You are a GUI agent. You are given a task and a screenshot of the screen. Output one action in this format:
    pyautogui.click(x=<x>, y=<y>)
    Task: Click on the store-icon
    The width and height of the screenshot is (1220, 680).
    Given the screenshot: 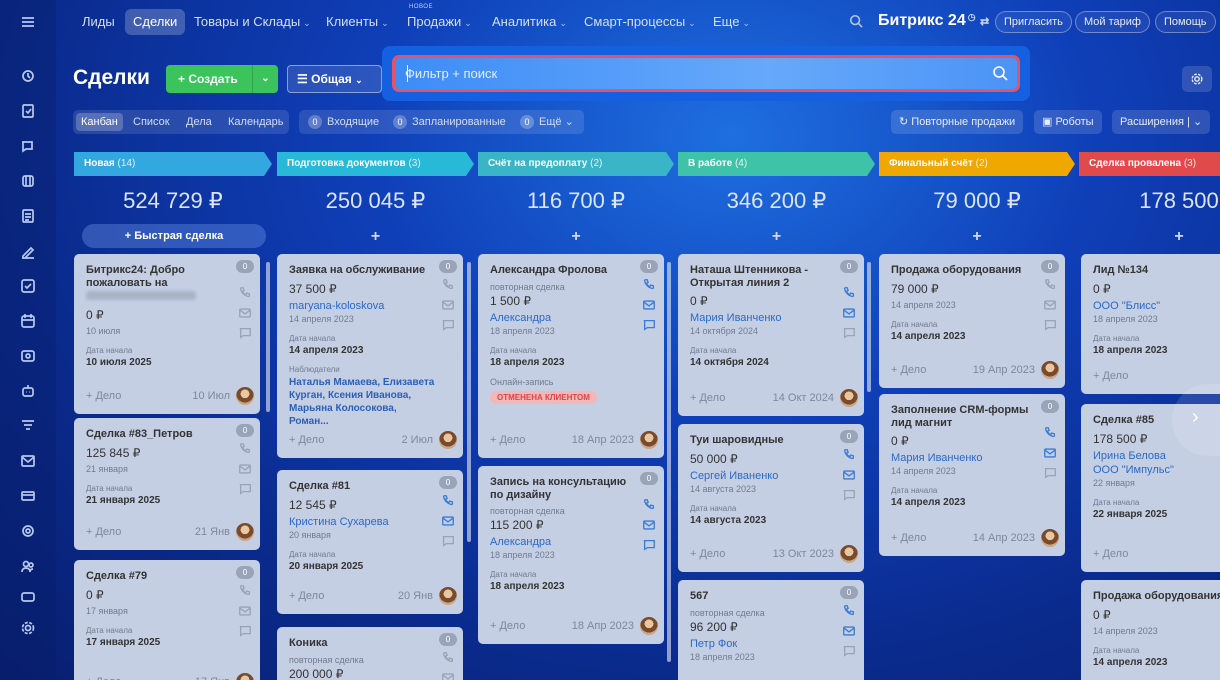 What is the action you would take?
    pyautogui.click(x=28, y=181)
    